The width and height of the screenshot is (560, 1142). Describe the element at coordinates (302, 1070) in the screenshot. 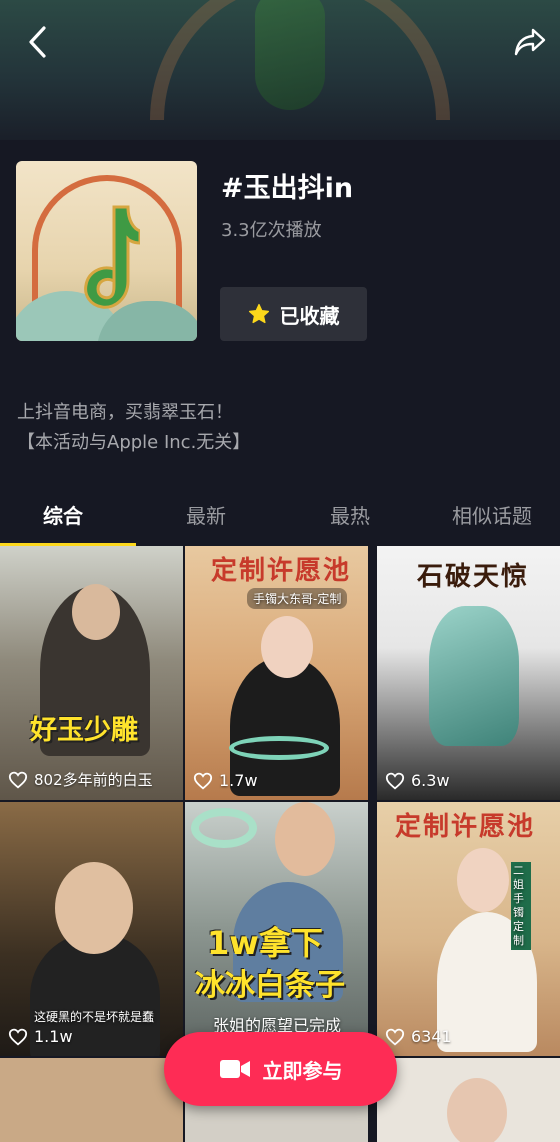

I see `join-now-label: 立即参与` at that location.